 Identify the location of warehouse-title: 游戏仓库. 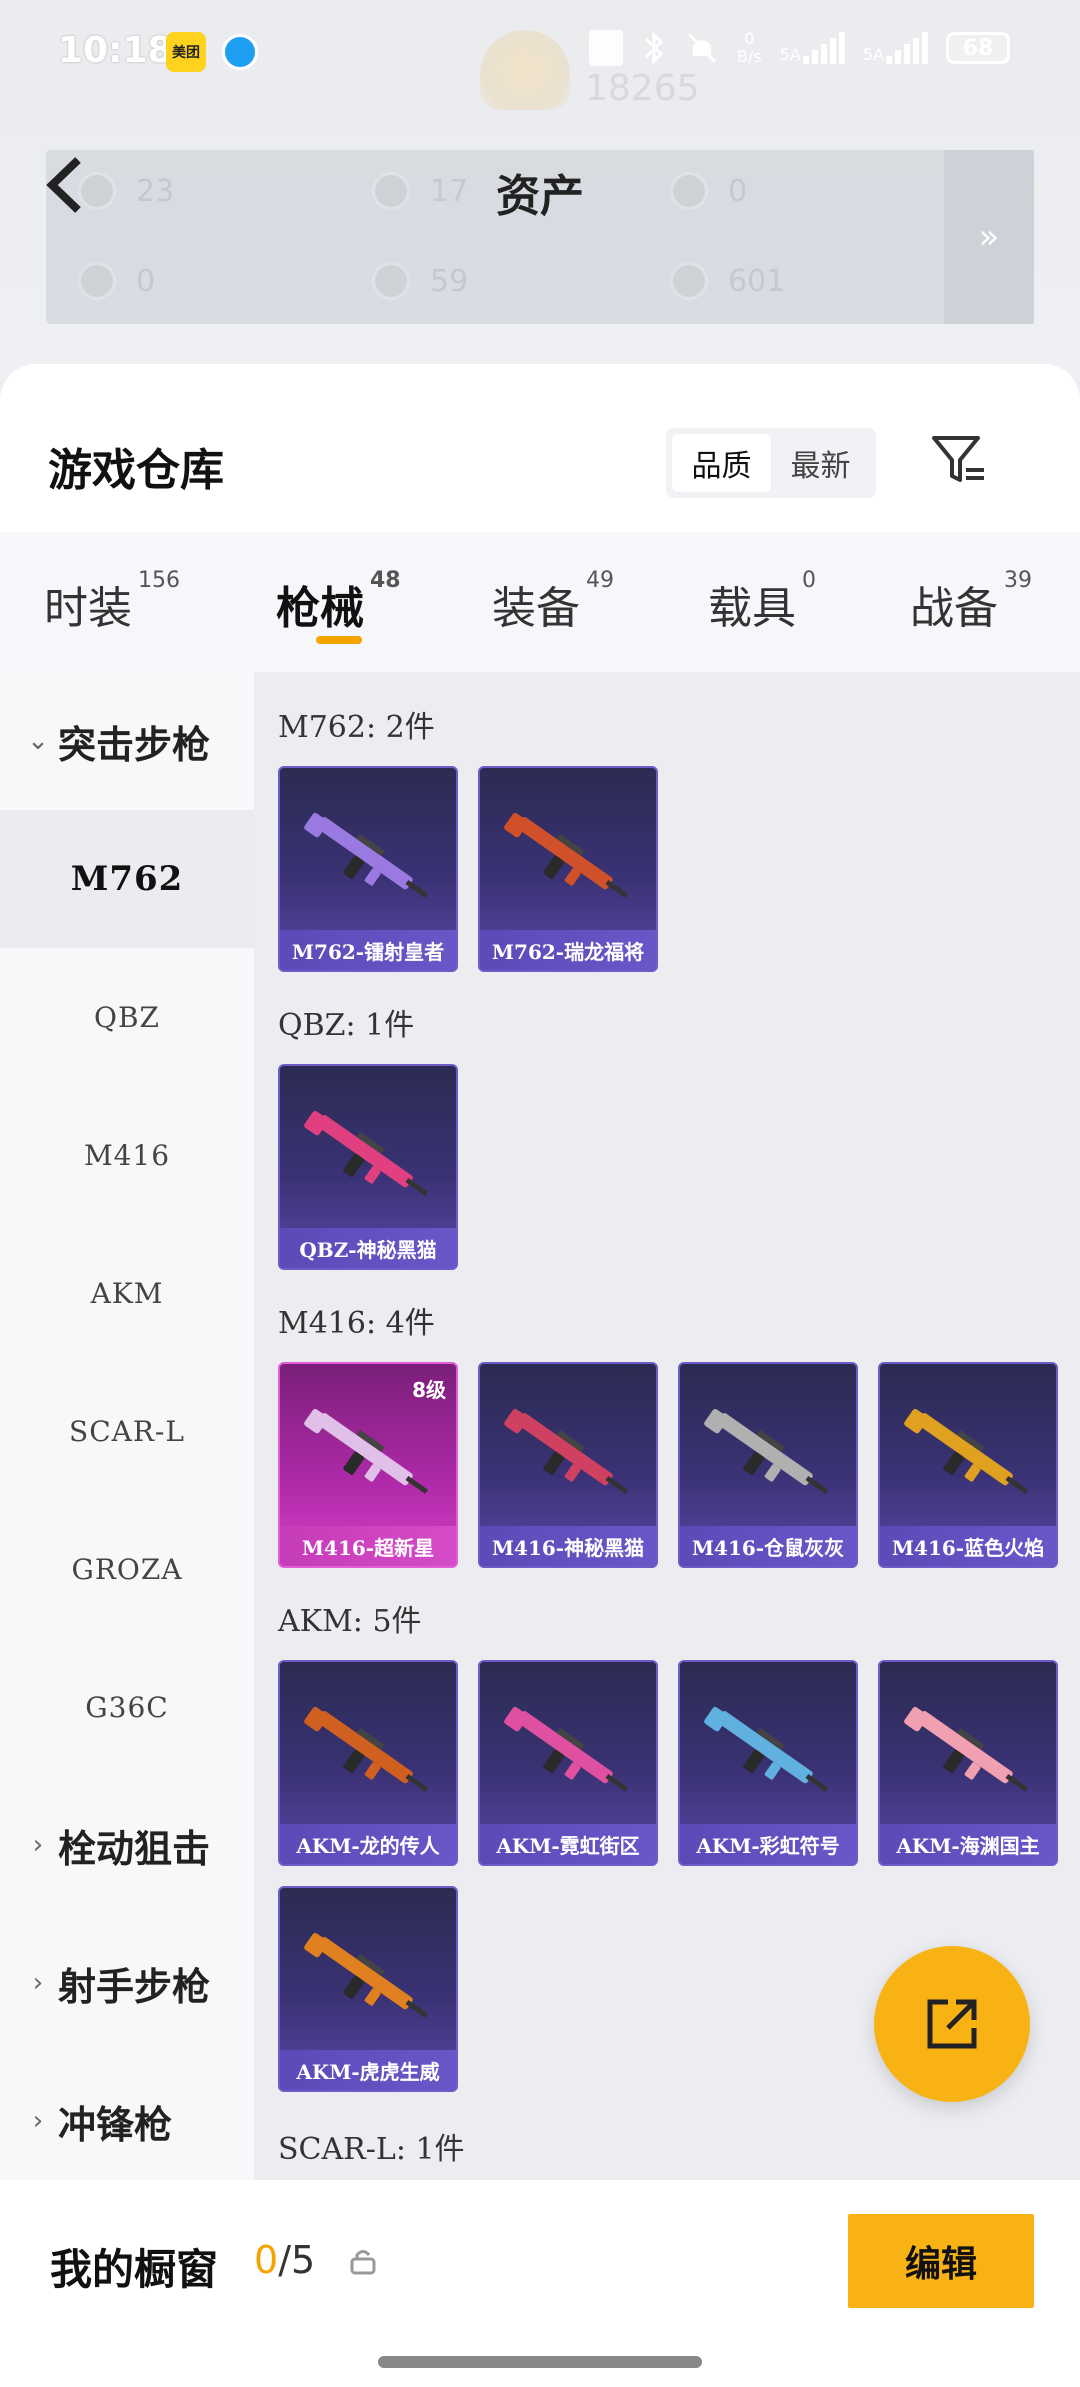
(136, 470).